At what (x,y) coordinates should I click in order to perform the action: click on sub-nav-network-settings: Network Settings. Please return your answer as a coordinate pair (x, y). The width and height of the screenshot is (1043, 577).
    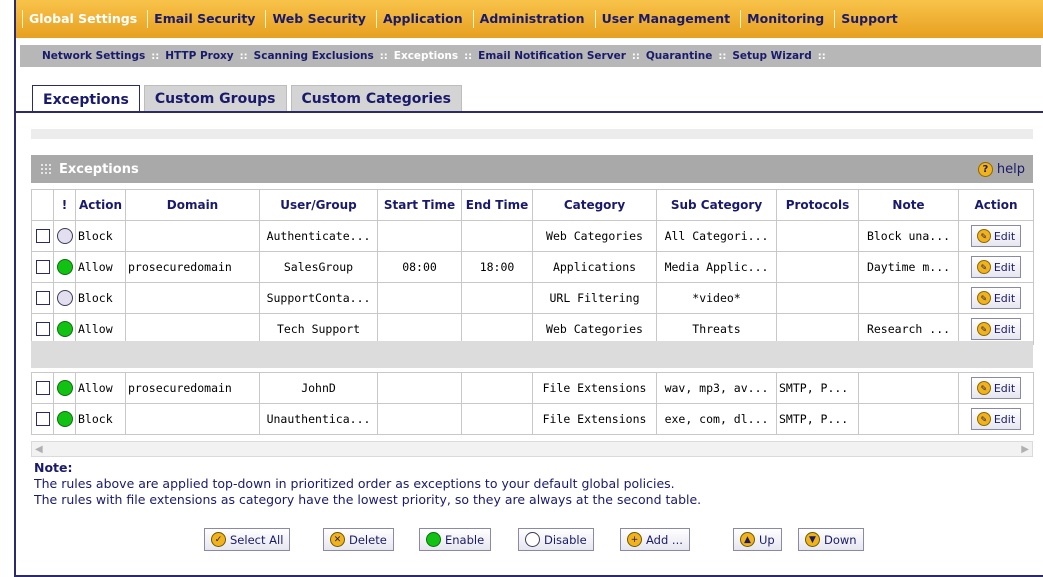
    Looking at the image, I should click on (93, 56).